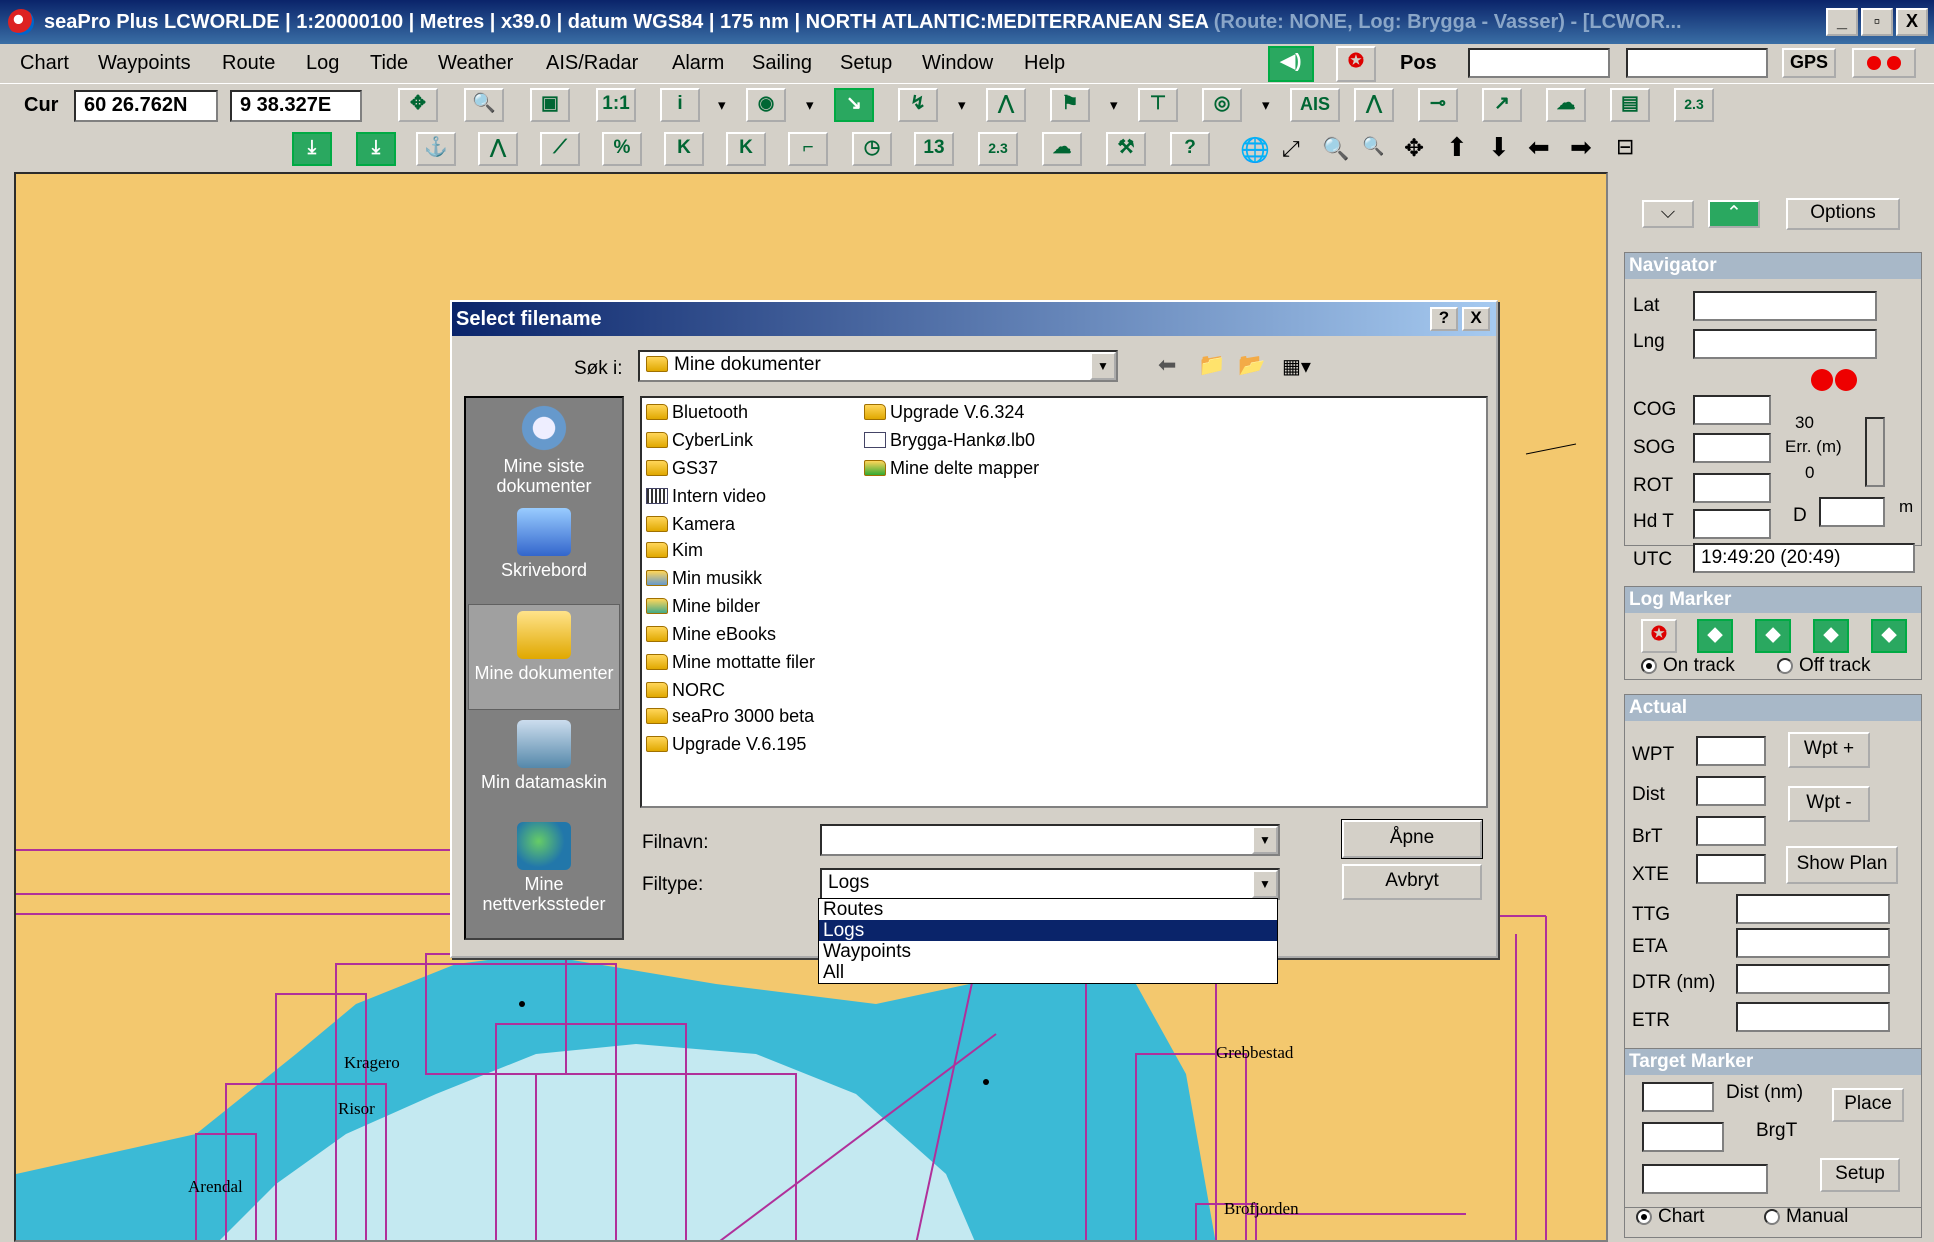 This screenshot has width=1934, height=1242. Describe the element at coordinates (1715, 636) in the screenshot. I see `marker-yellow-icon: ◆` at that location.